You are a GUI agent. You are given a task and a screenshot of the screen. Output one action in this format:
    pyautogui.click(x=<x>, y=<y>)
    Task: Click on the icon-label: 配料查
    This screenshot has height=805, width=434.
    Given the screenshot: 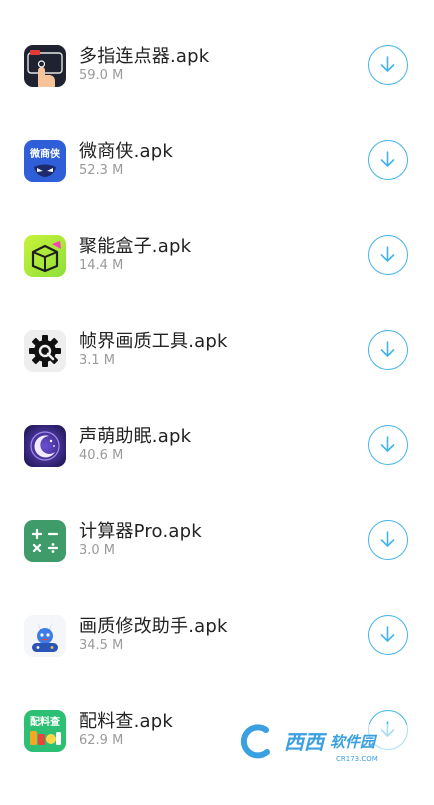 What is the action you would take?
    pyautogui.click(x=45, y=721)
    